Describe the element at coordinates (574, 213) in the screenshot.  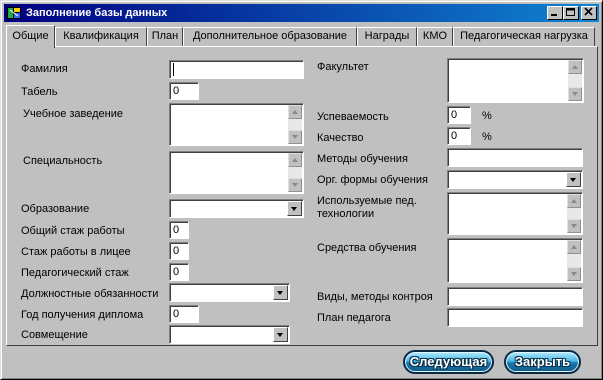
I see `ped-technologies-scrollbar` at that location.